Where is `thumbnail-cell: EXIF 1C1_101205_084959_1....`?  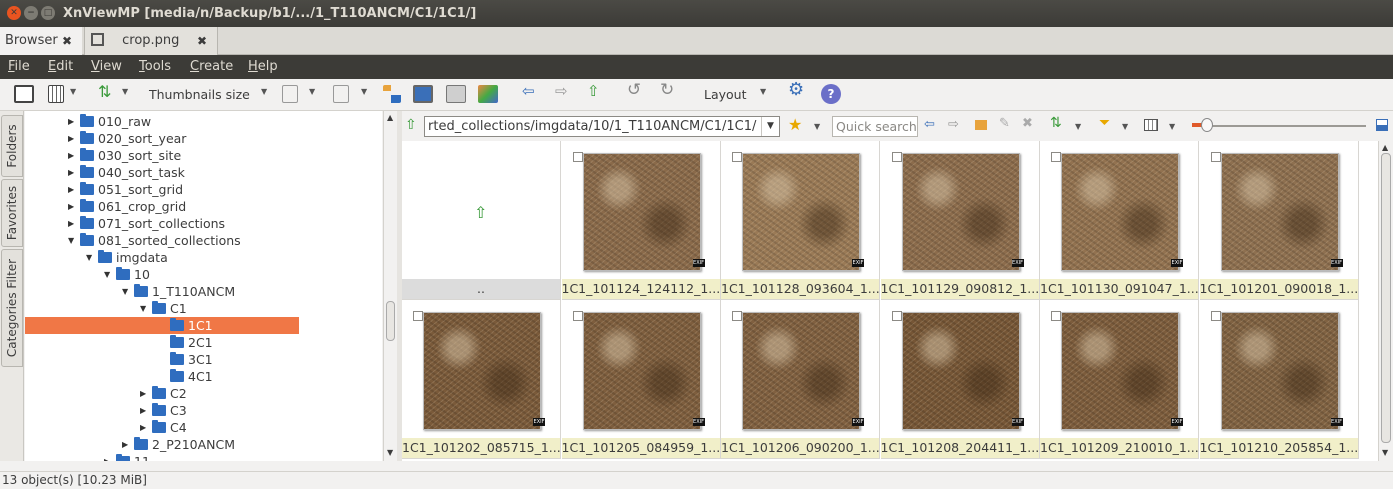 thumbnail-cell: EXIF 1C1_101205_084959_1.... is located at coordinates (641, 379).